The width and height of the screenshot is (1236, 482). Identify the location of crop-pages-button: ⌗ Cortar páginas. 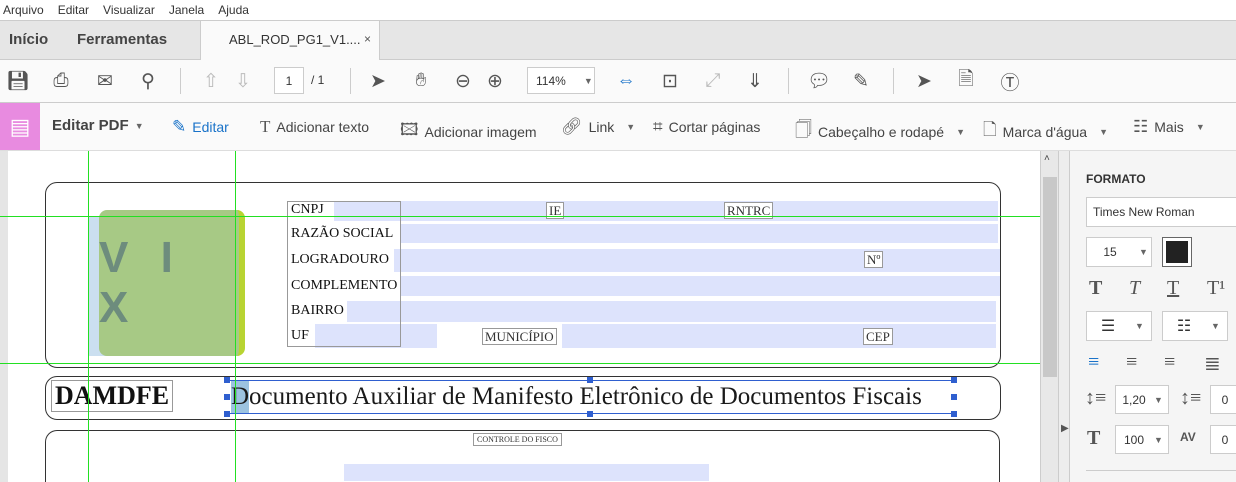
(706, 127).